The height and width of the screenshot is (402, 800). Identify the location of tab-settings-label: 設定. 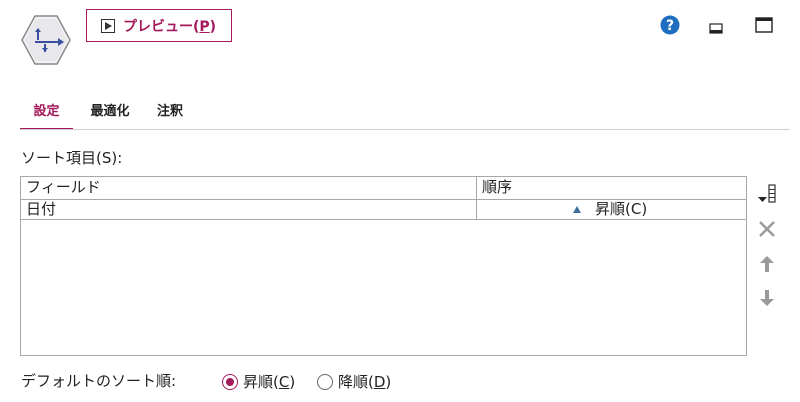
(46, 111).